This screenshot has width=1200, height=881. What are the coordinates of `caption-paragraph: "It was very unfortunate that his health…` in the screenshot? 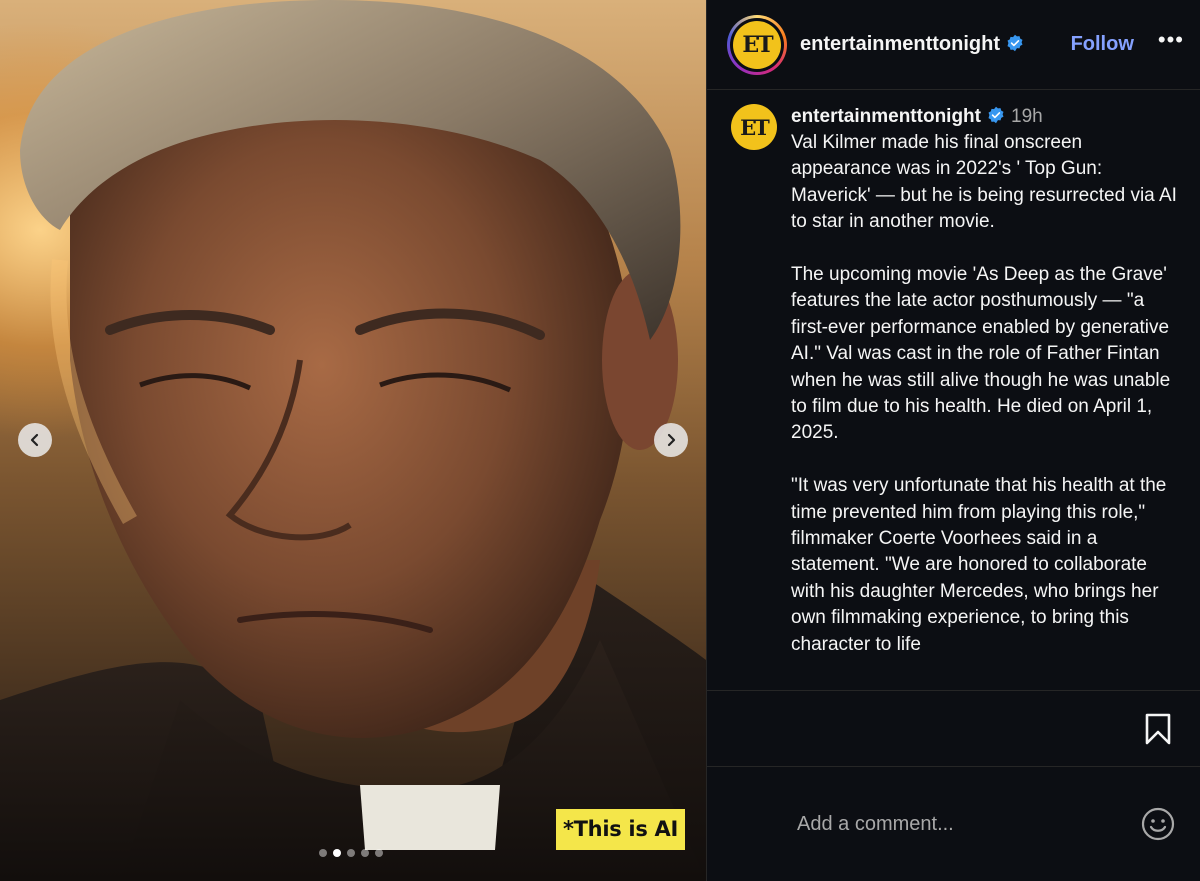 It's located at (981, 565).